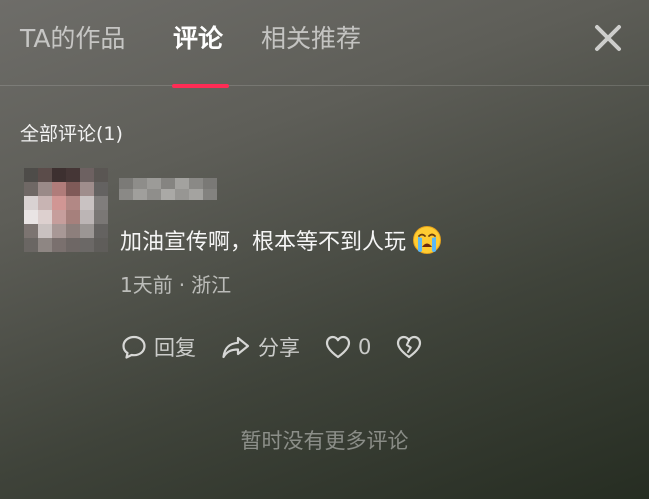 Image resolution: width=649 pixels, height=499 pixels. I want to click on like-count: 0, so click(365, 347).